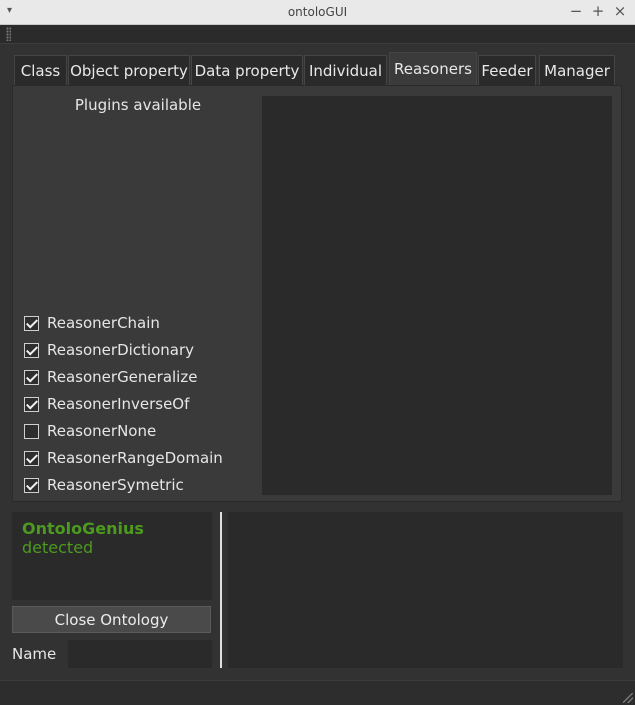  I want to click on tab-object-property: Object property, so click(129, 70).